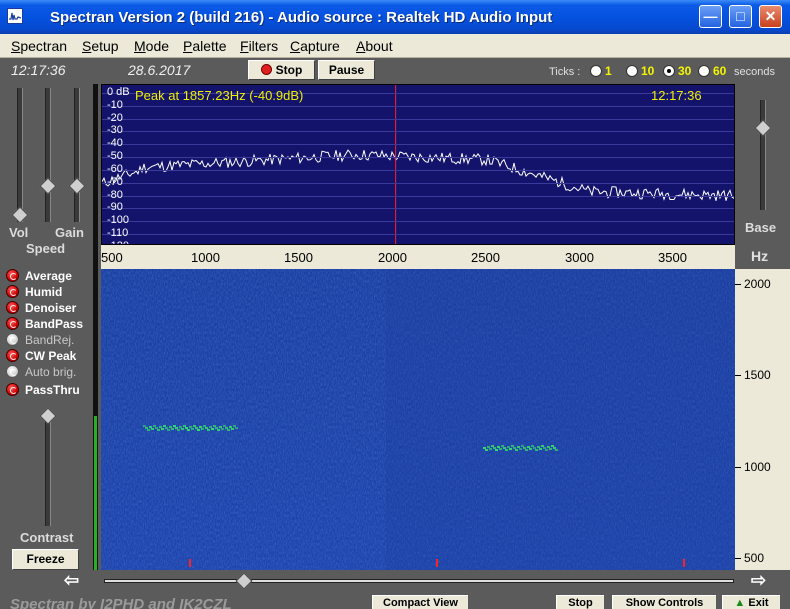  I want to click on db-tick-label: -60, so click(115, 169).